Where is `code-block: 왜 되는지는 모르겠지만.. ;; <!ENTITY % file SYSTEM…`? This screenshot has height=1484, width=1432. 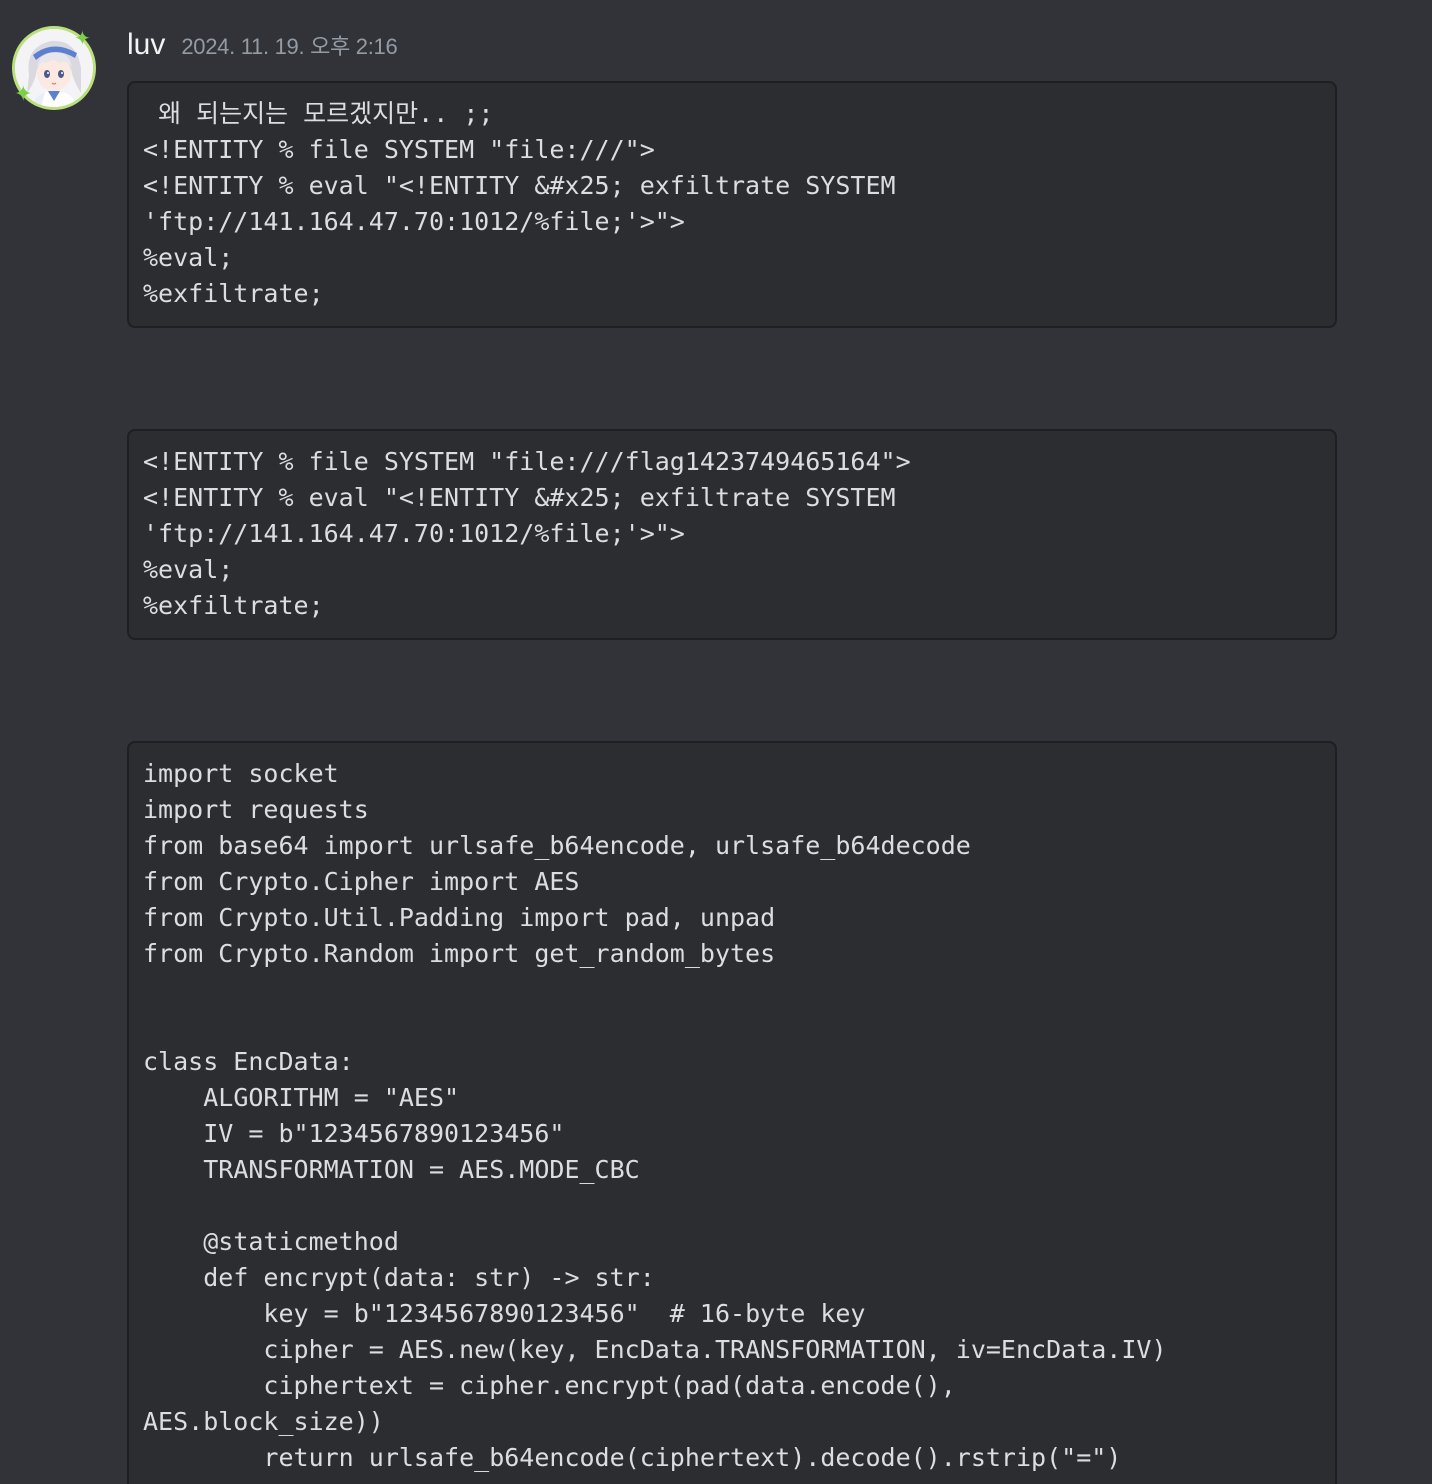 code-block: 왜 되는지는 모르겠지만.. ;; <!ENTITY % file SYSTEM… is located at coordinates (732, 204).